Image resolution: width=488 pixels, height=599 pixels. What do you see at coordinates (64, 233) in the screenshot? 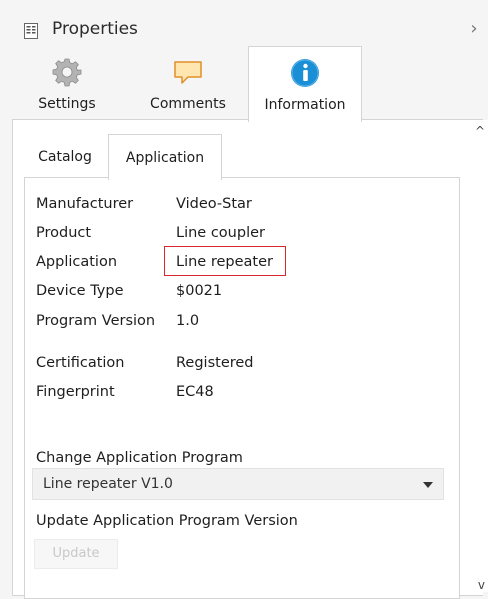
I see `property-label: Product` at bounding box center [64, 233].